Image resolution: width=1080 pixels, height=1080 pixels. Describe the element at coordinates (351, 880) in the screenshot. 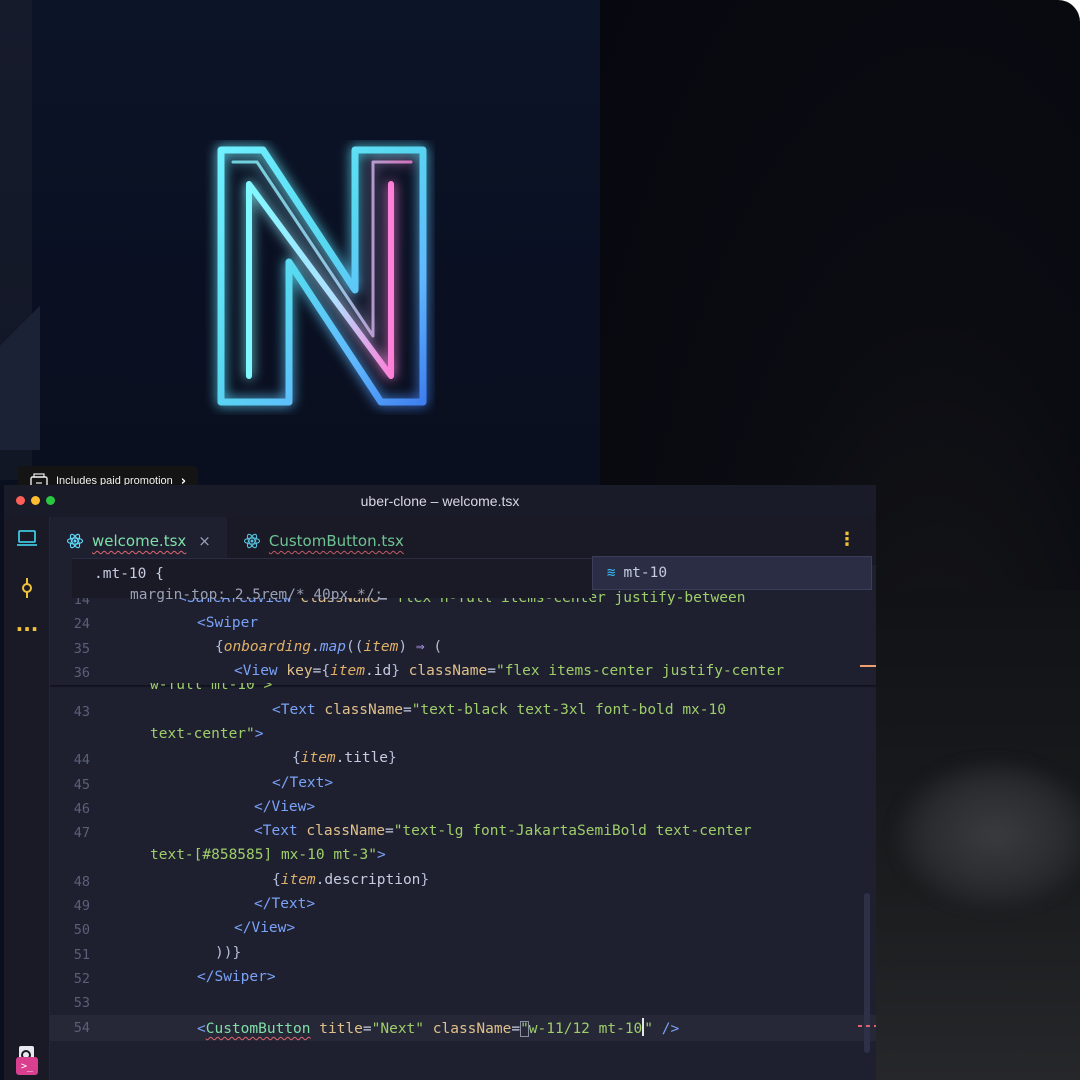

I see `code-line-48: {item.description}` at that location.